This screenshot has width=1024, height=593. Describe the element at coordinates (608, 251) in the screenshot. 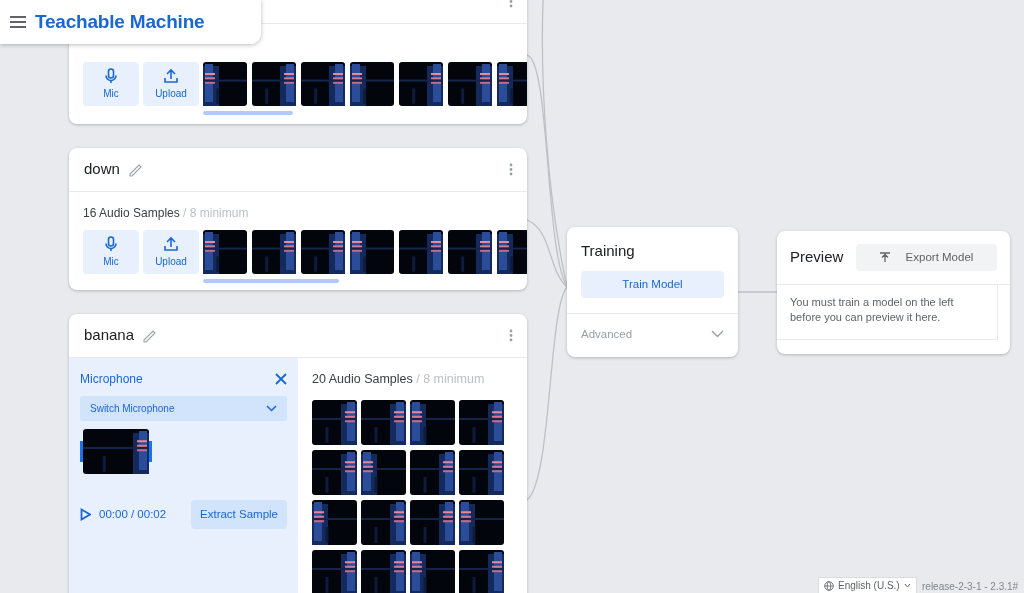

I see `card-title: Training` at that location.